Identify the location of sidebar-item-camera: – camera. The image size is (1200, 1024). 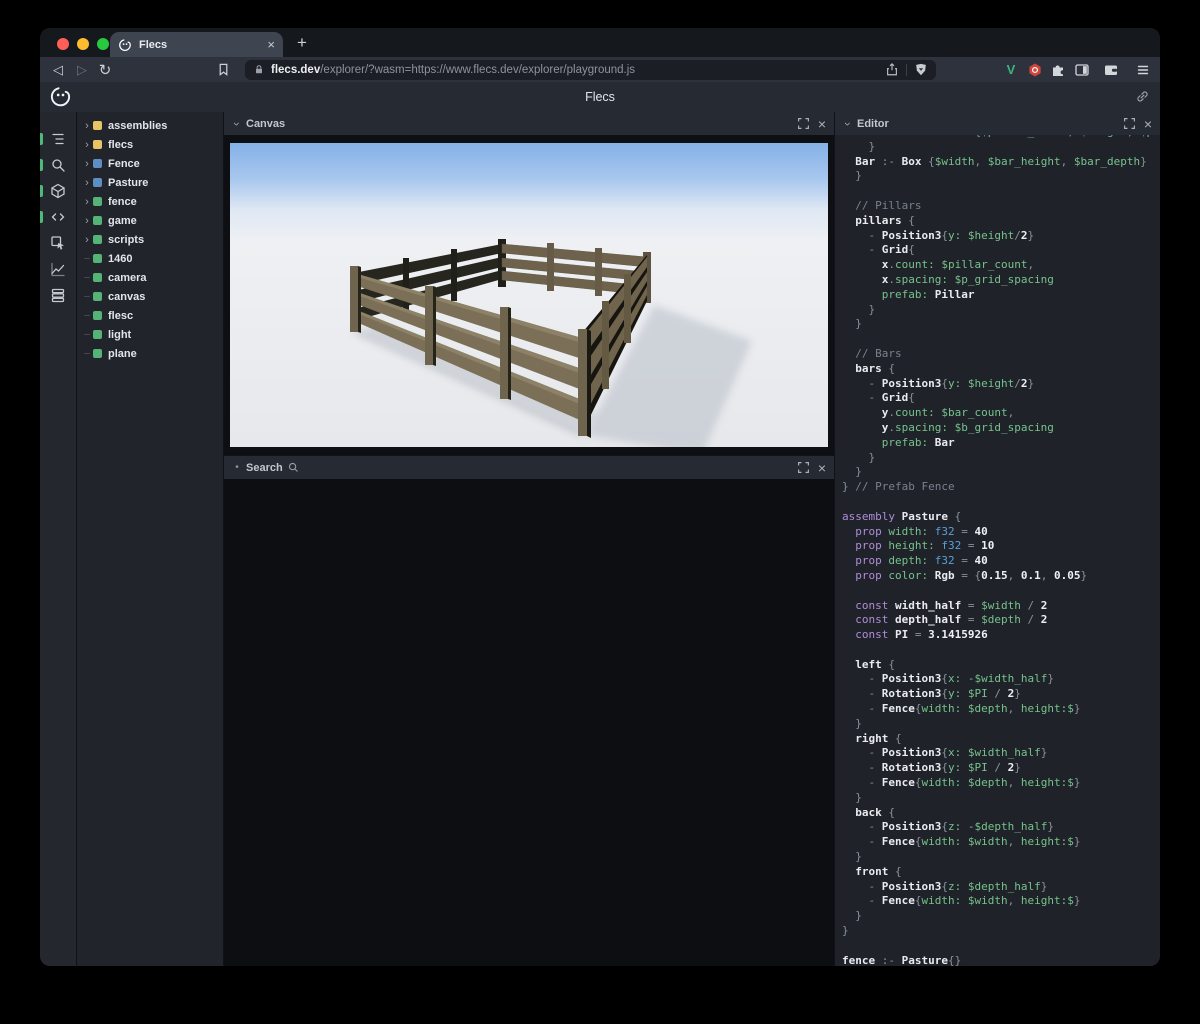
(150, 277).